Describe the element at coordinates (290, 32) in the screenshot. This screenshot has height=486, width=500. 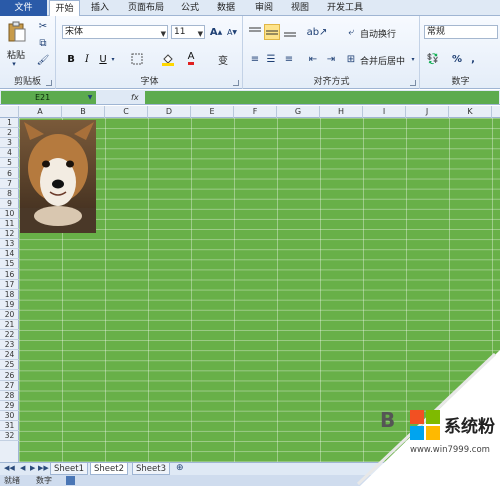
I see `align-bottom-icon` at that location.